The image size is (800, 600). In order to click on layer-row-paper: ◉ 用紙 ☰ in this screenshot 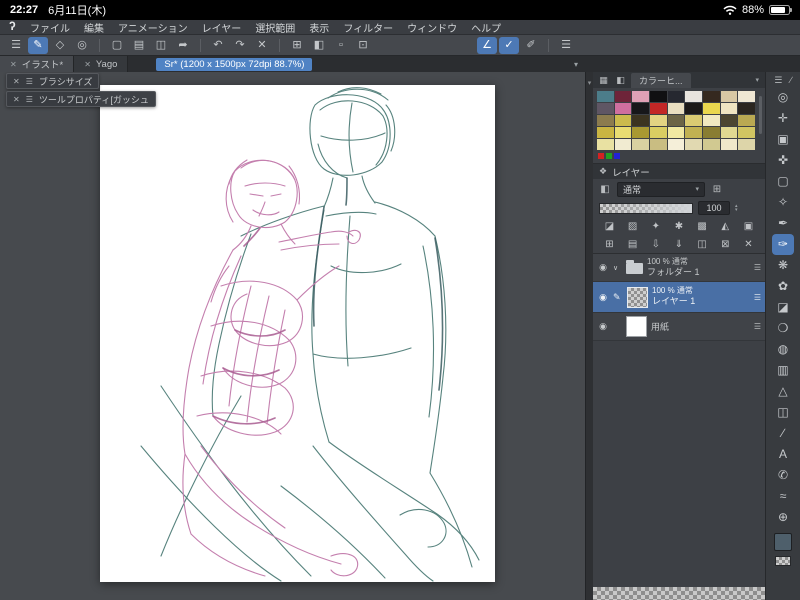, I will do `click(679, 327)`.